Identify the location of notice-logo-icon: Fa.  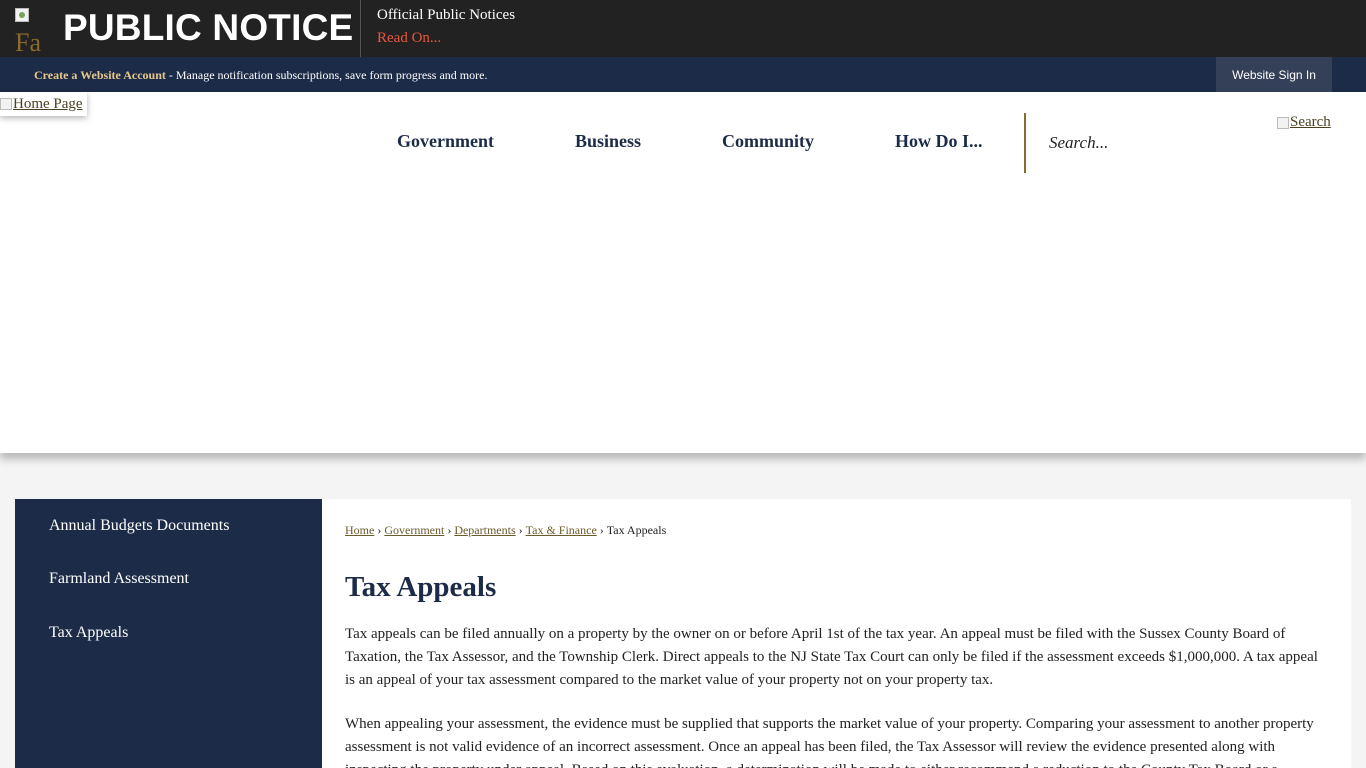
(35, 30).